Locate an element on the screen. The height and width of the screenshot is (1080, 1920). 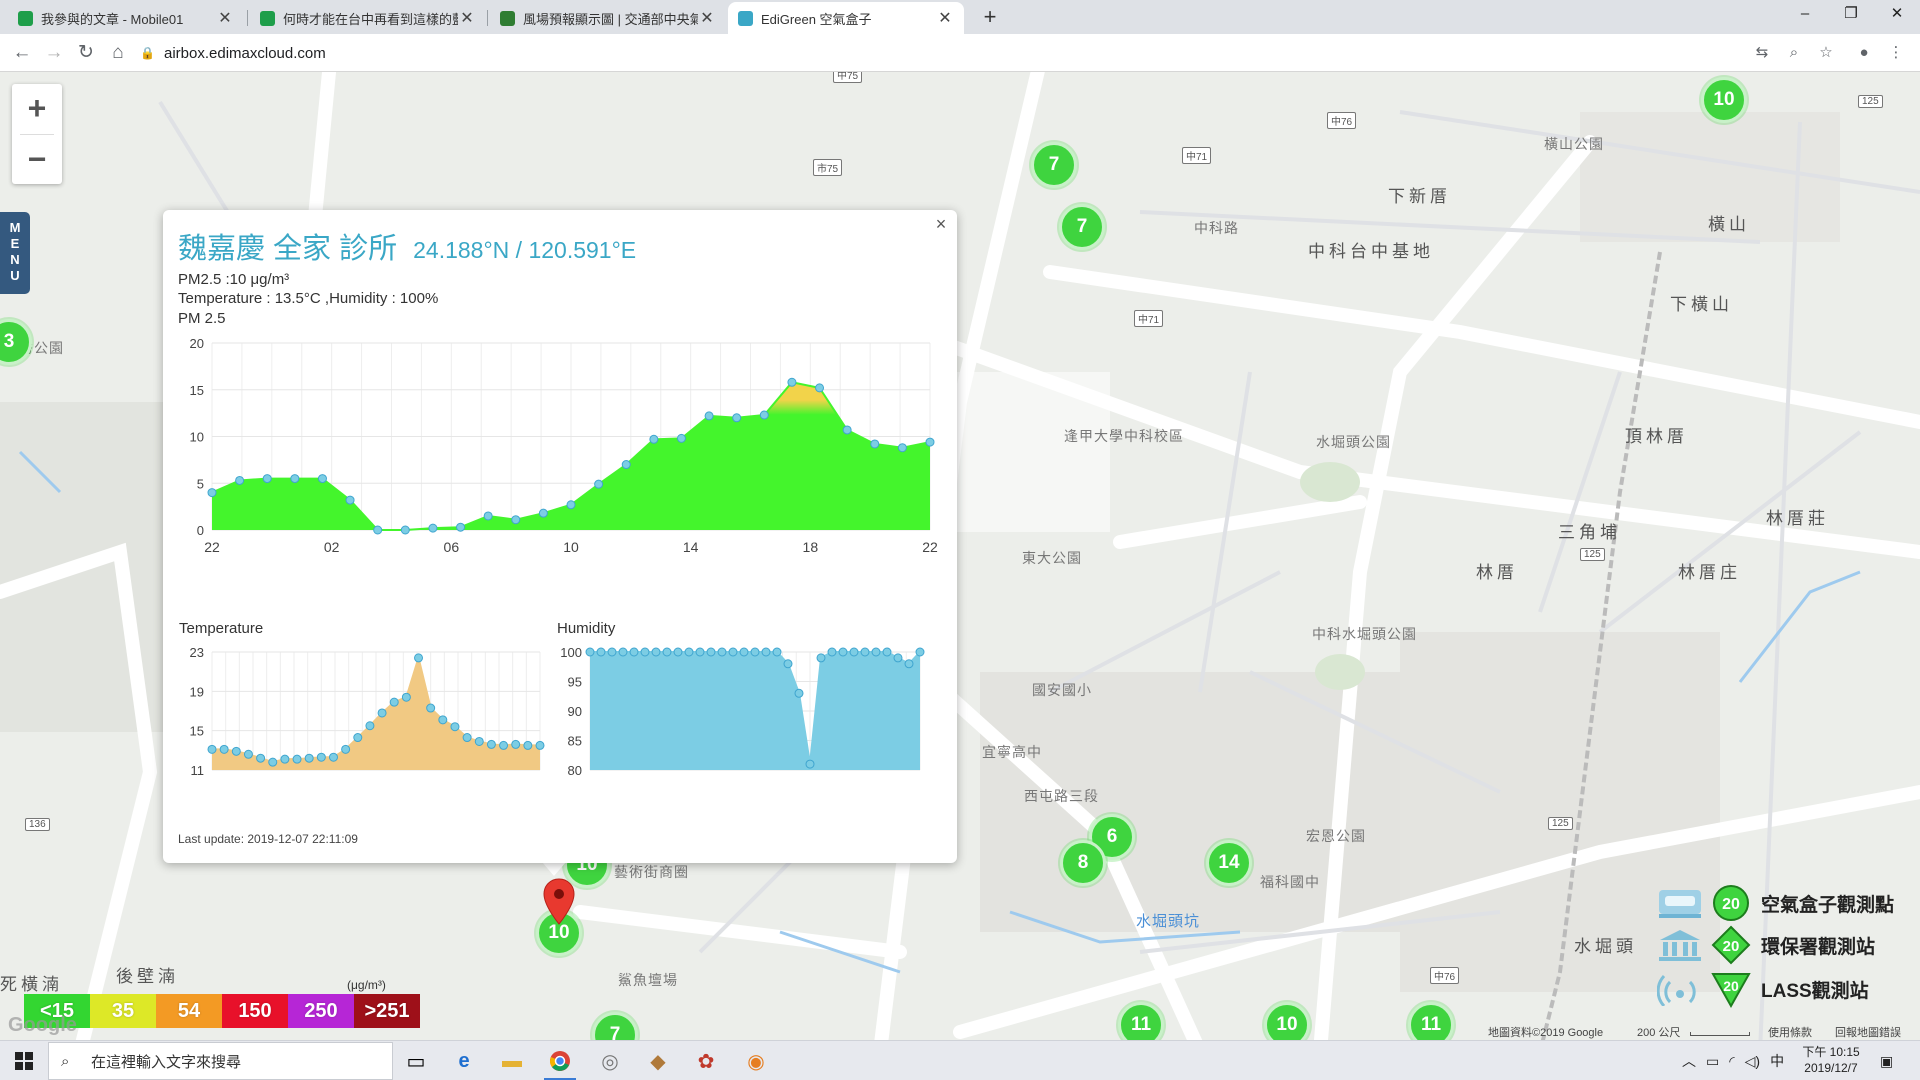
tab-edigreen: EdiGreen 空氣盒子 ✕ is located at coordinates (846, 18).